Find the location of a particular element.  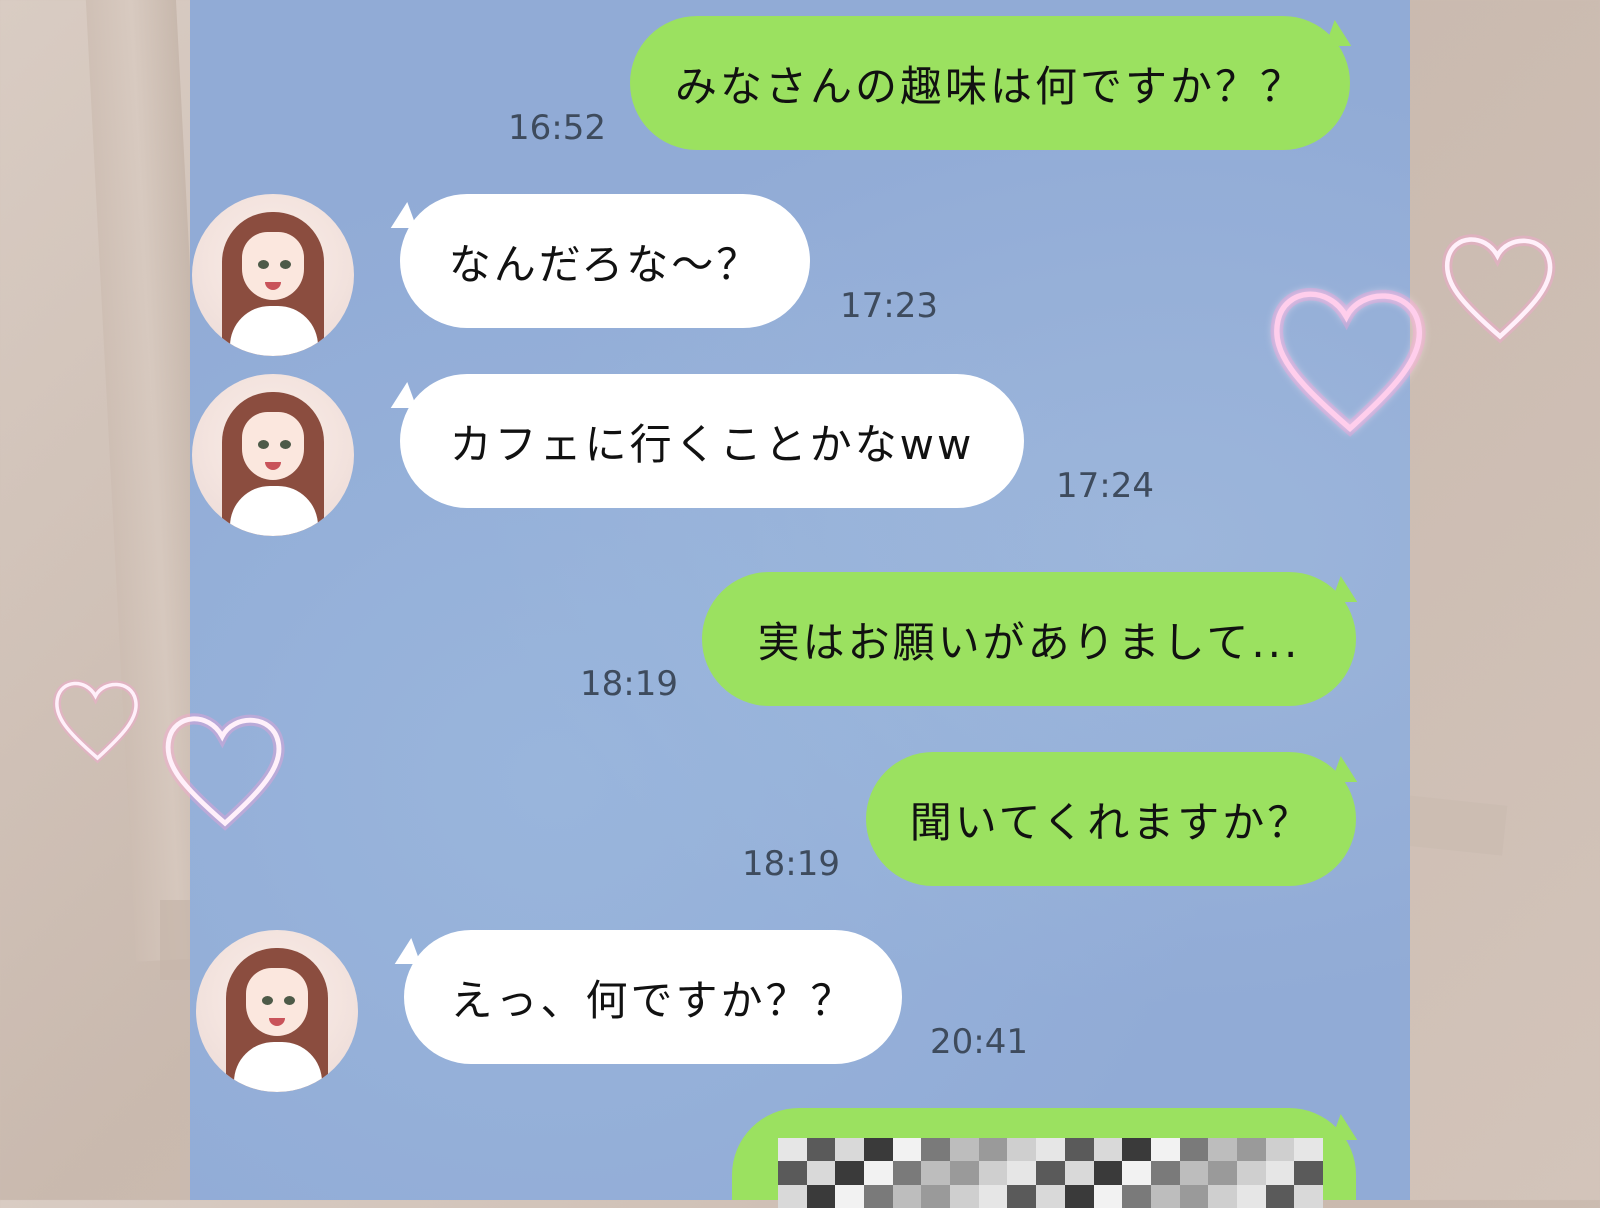

message-bubble: なんだろな～？ is located at coordinates (605, 261).